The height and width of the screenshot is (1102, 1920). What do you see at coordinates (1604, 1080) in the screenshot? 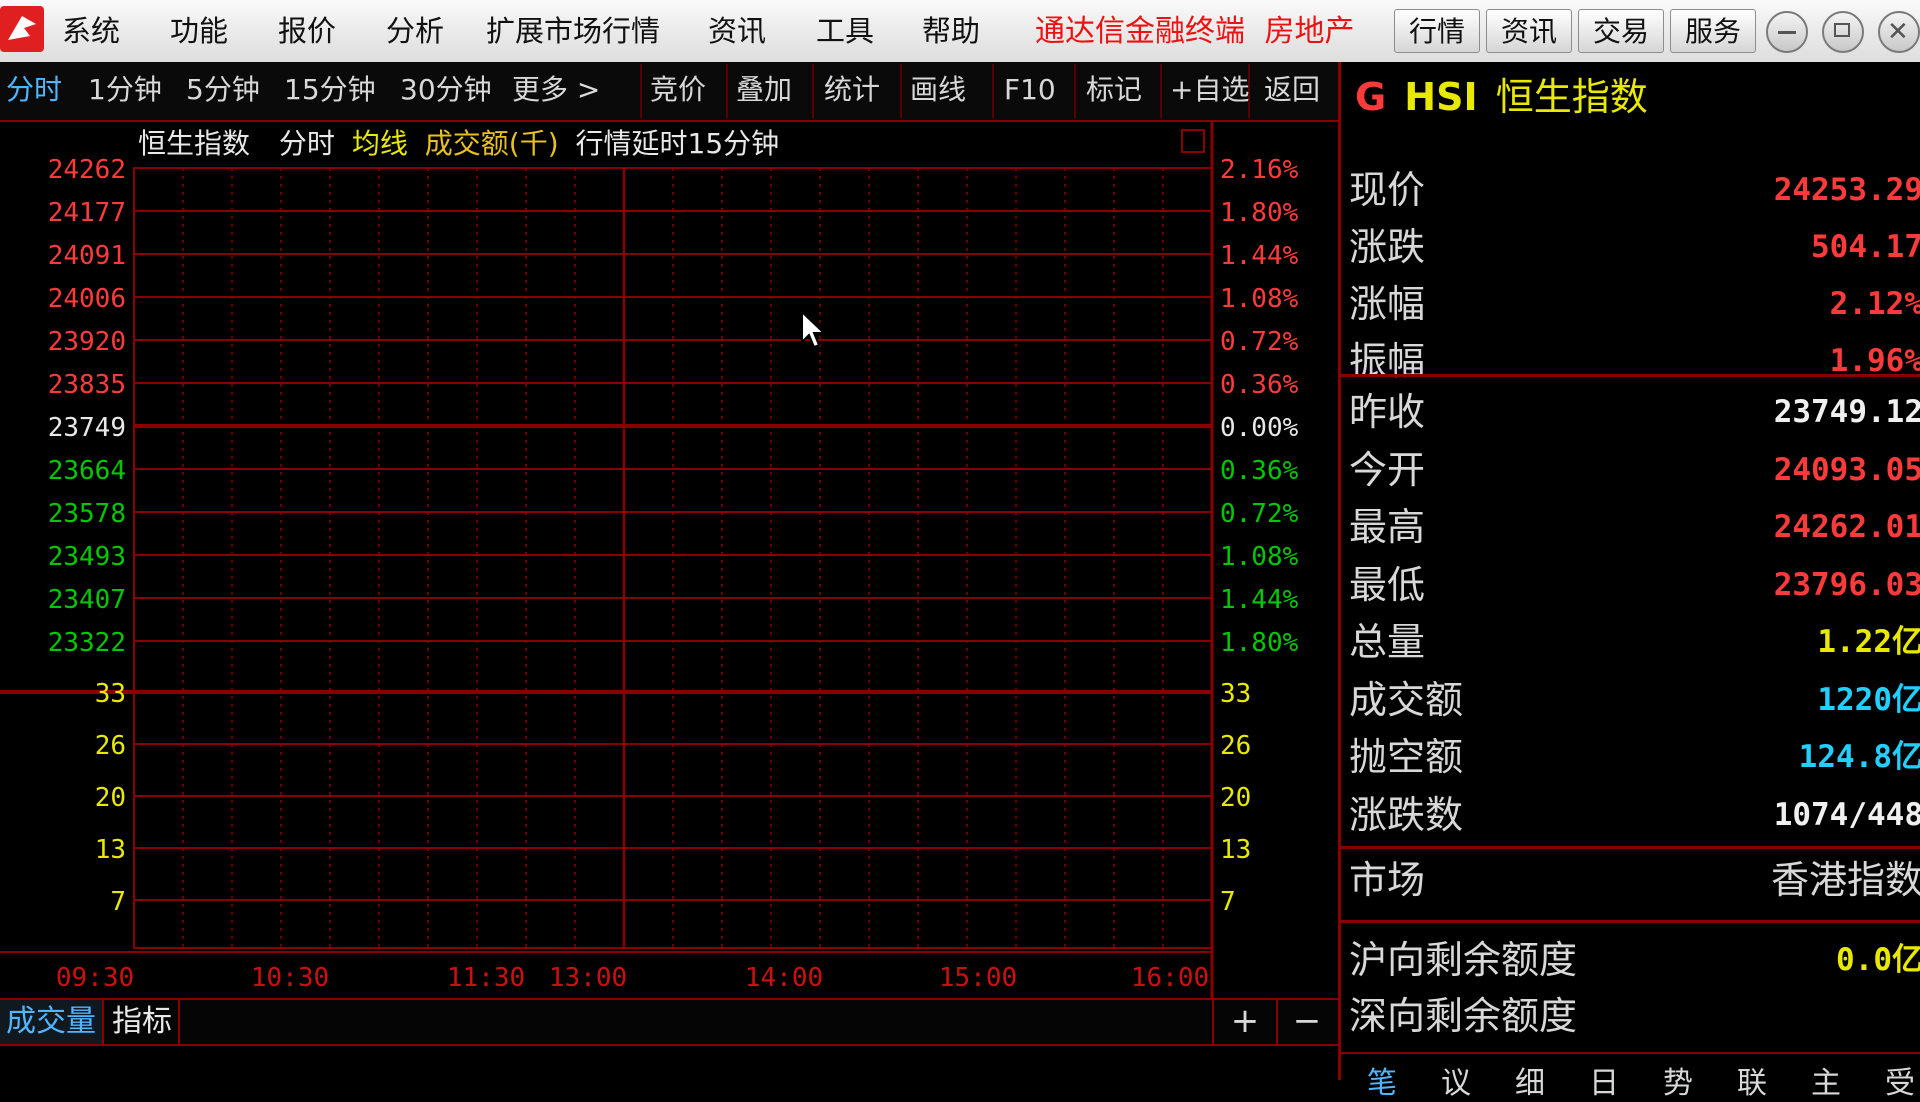
I see `quote-panel-tab-3: 日` at bounding box center [1604, 1080].